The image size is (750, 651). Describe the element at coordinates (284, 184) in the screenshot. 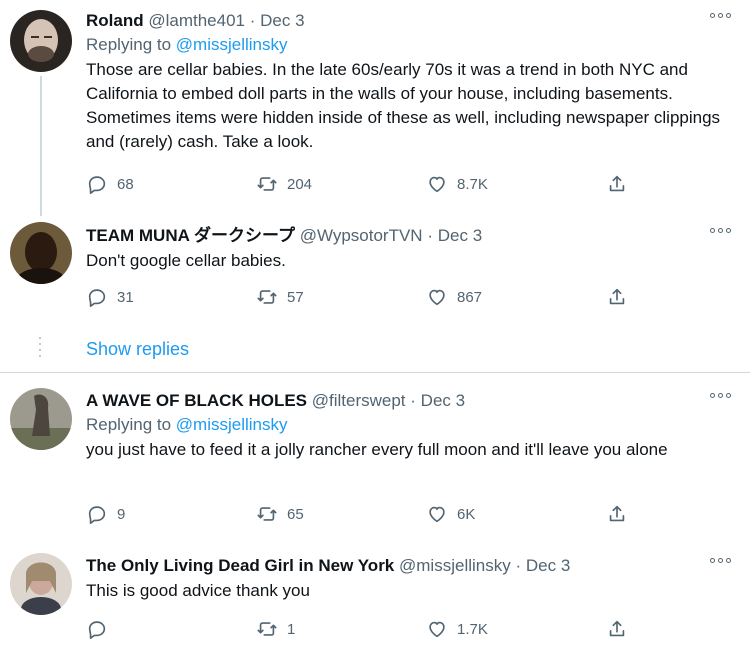

I see `retweet-button: 204` at that location.